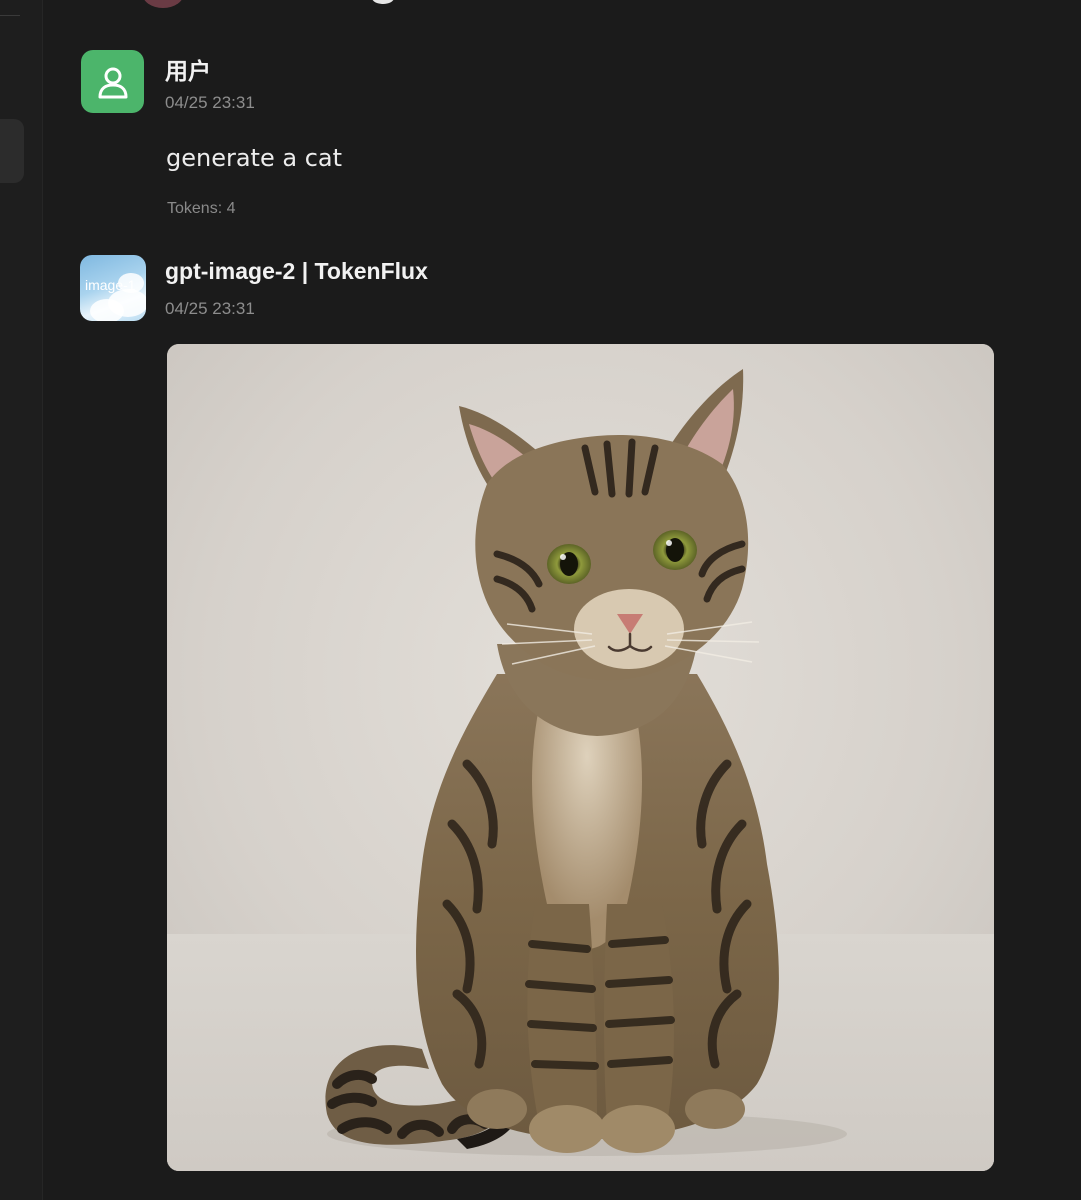  I want to click on sidebar, so click(21, 600).